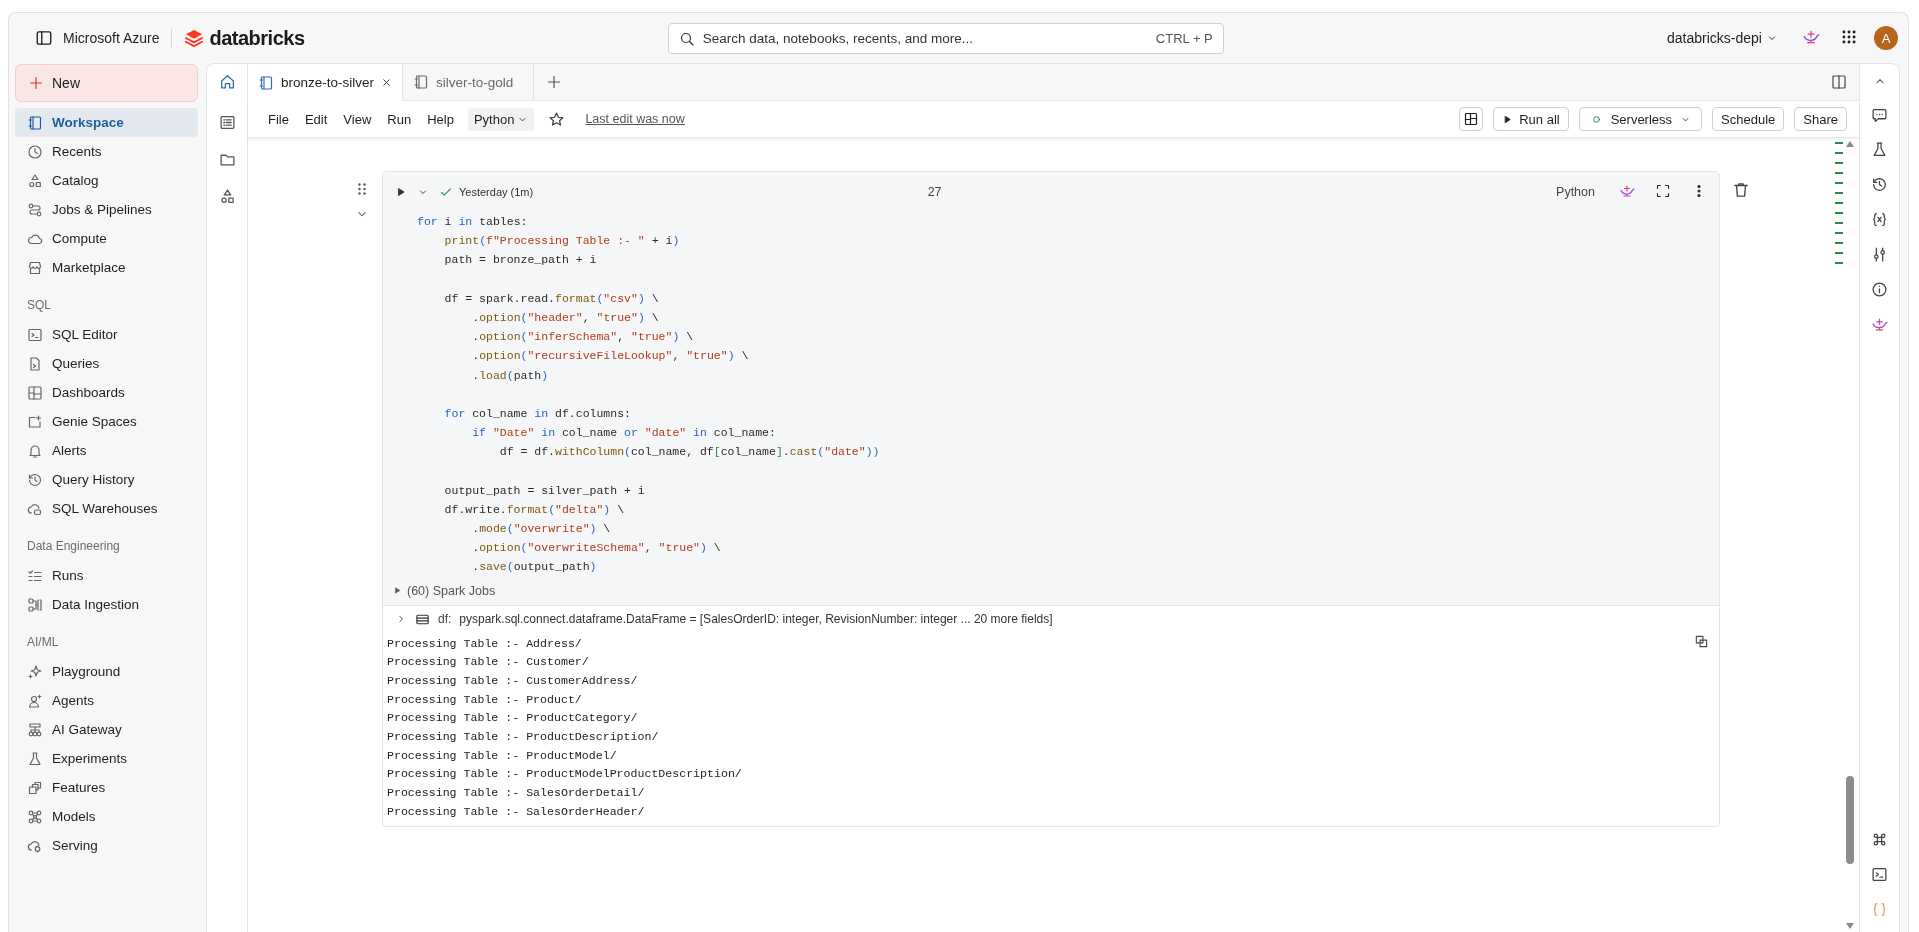 This screenshot has width=1919, height=932. Describe the element at coordinates (244, 38) in the screenshot. I see `databricks-logo: databricks` at that location.